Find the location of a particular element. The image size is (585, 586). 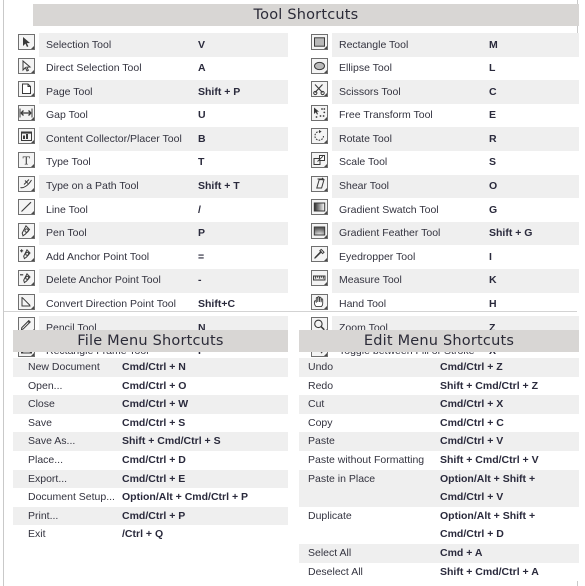

tool-shortcut-key: S is located at coordinates (534, 162).